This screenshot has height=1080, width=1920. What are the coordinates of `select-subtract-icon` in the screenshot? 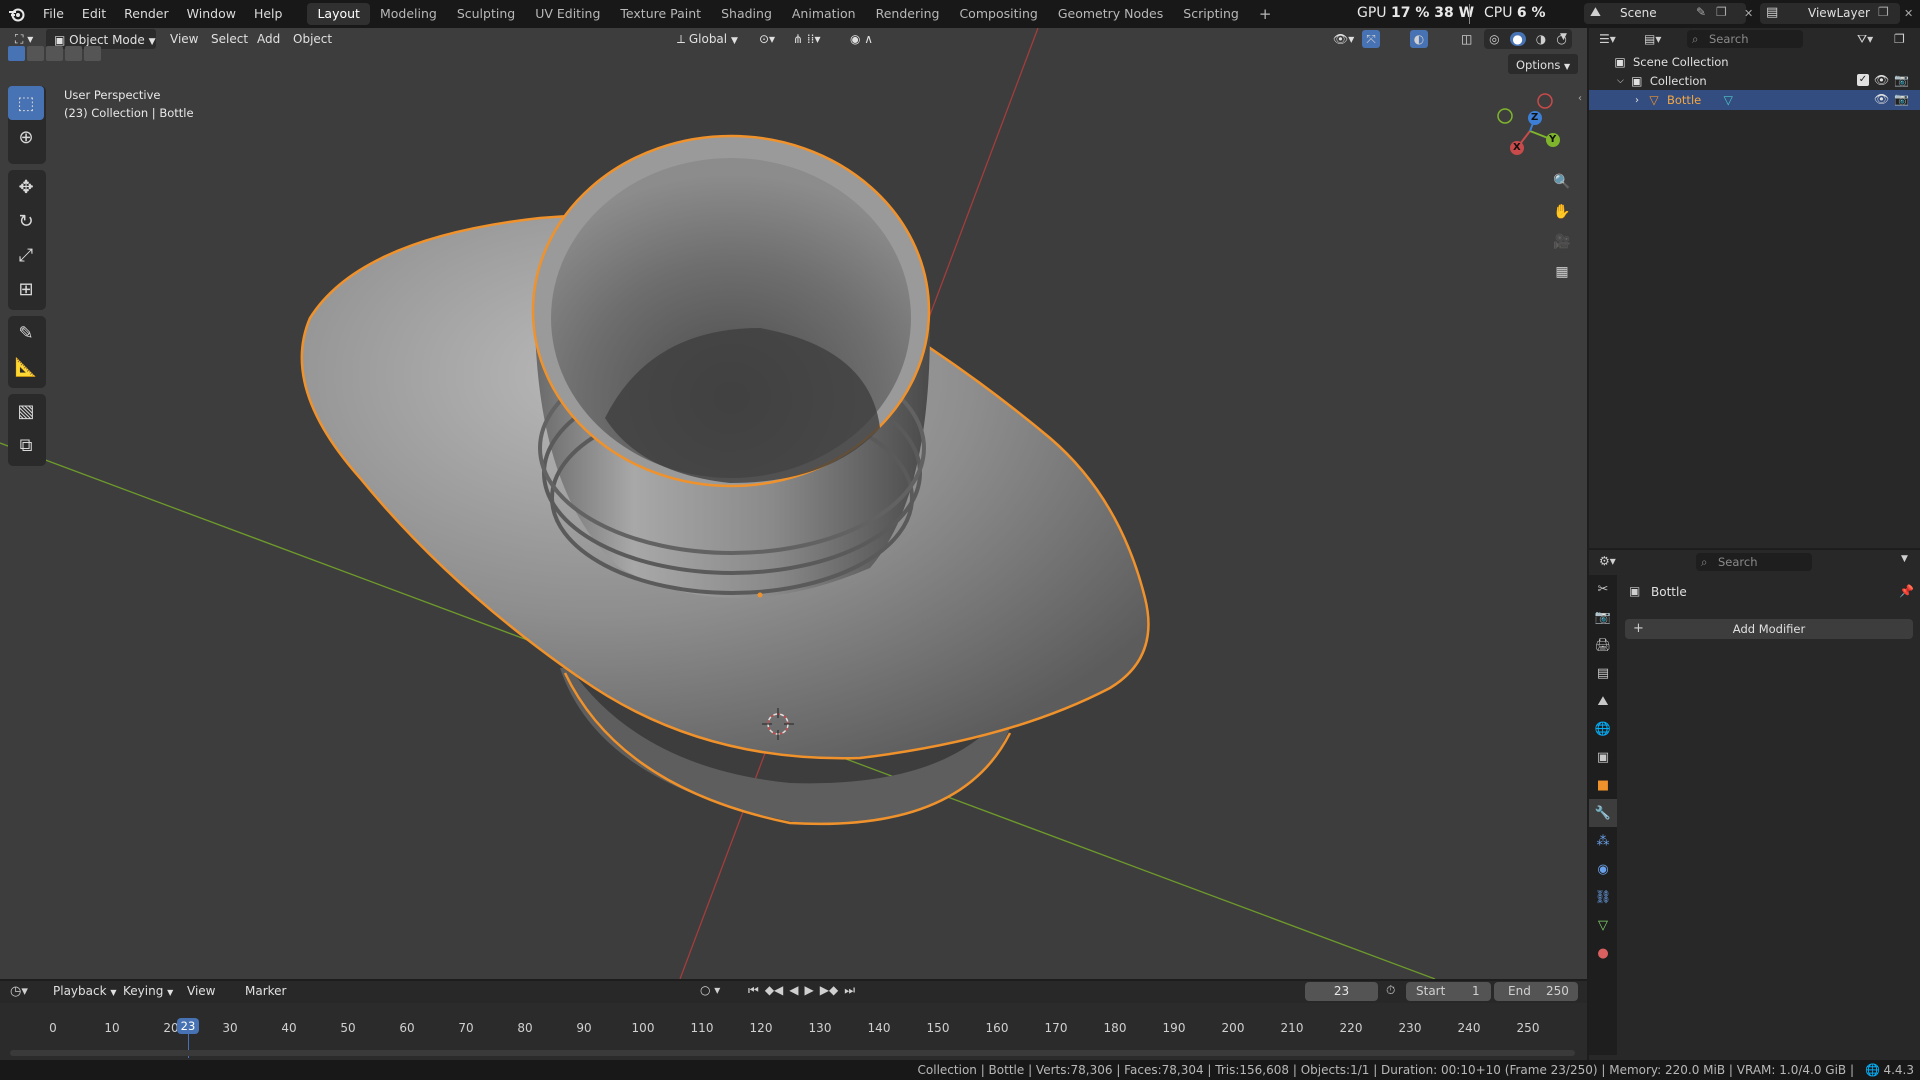 It's located at (54, 53).